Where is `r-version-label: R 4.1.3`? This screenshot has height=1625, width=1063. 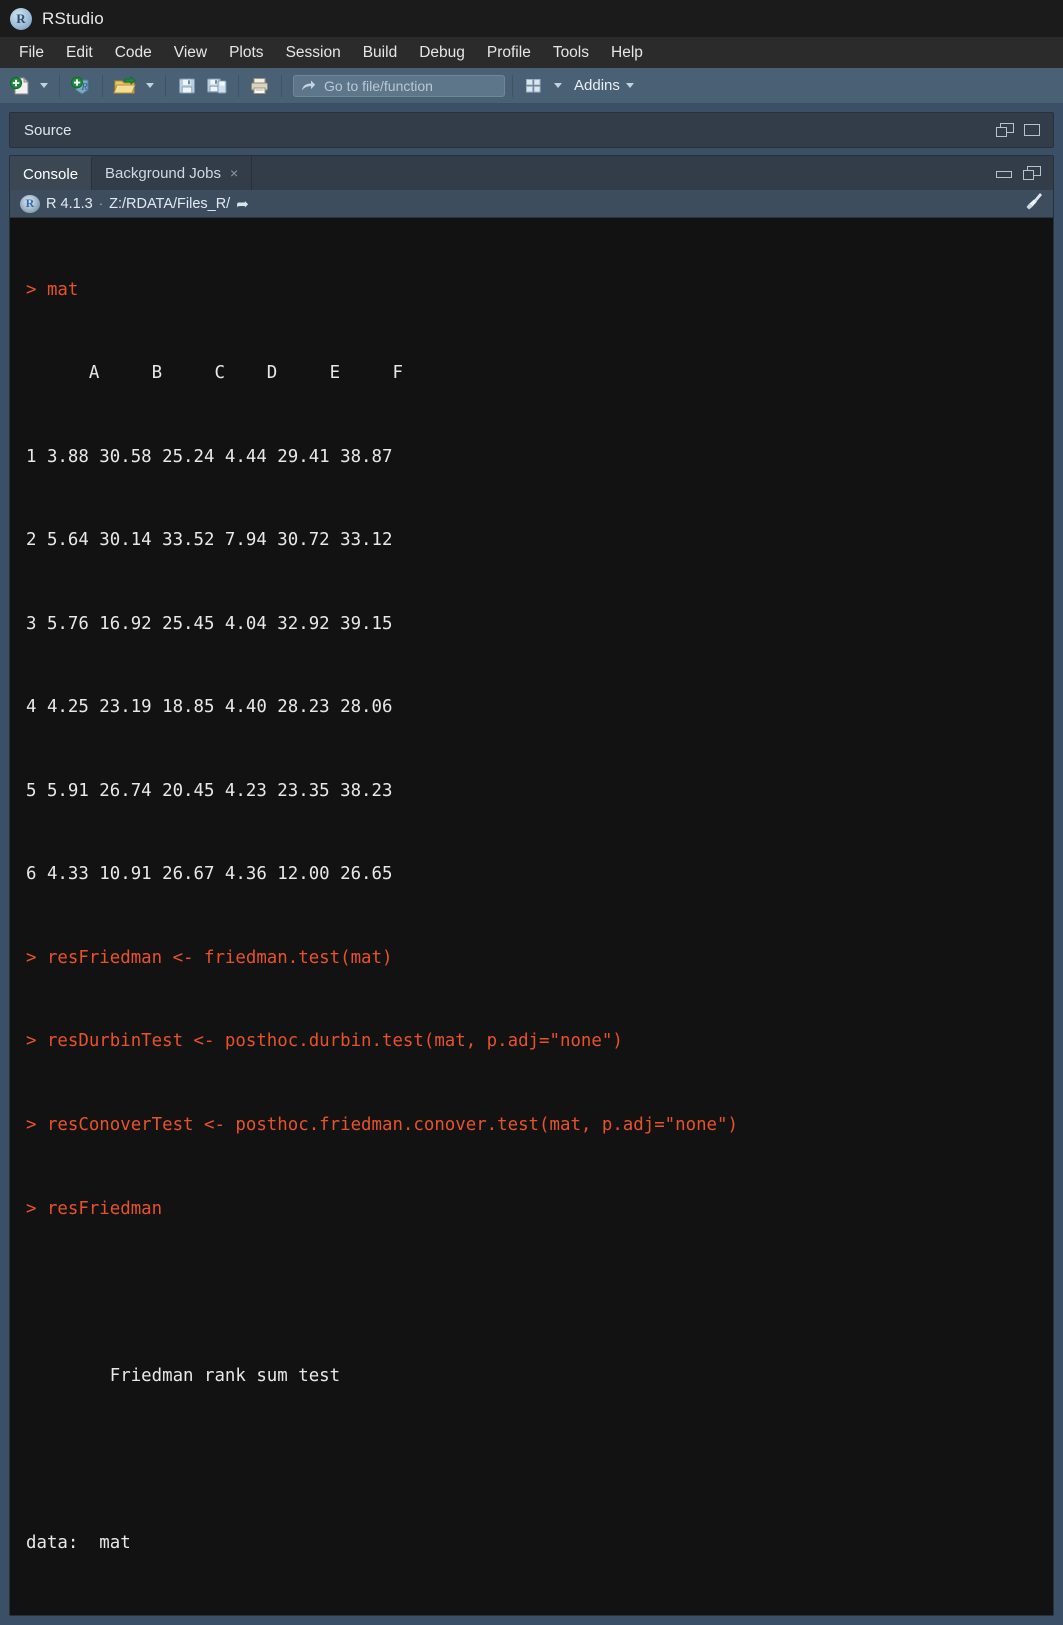
r-version-label: R 4.1.3 is located at coordinates (69, 203).